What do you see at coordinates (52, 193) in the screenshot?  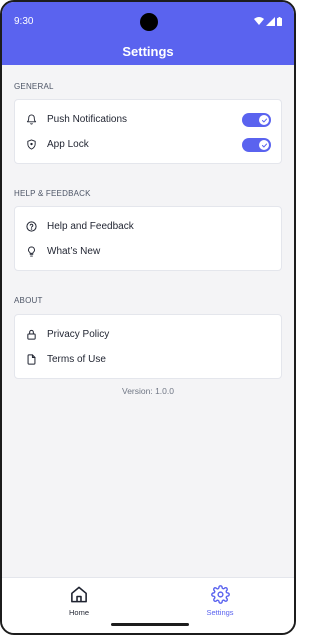 I see `section-label-help: HELP & FEEDBACK` at bounding box center [52, 193].